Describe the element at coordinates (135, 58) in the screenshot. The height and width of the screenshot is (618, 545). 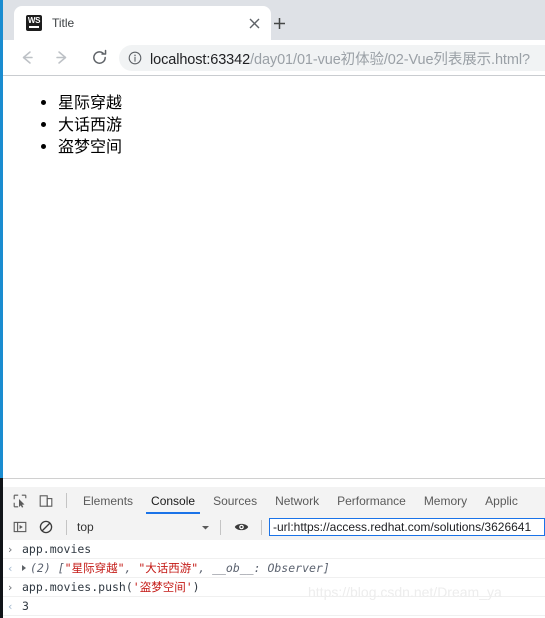
I see `info-circle-icon` at that location.